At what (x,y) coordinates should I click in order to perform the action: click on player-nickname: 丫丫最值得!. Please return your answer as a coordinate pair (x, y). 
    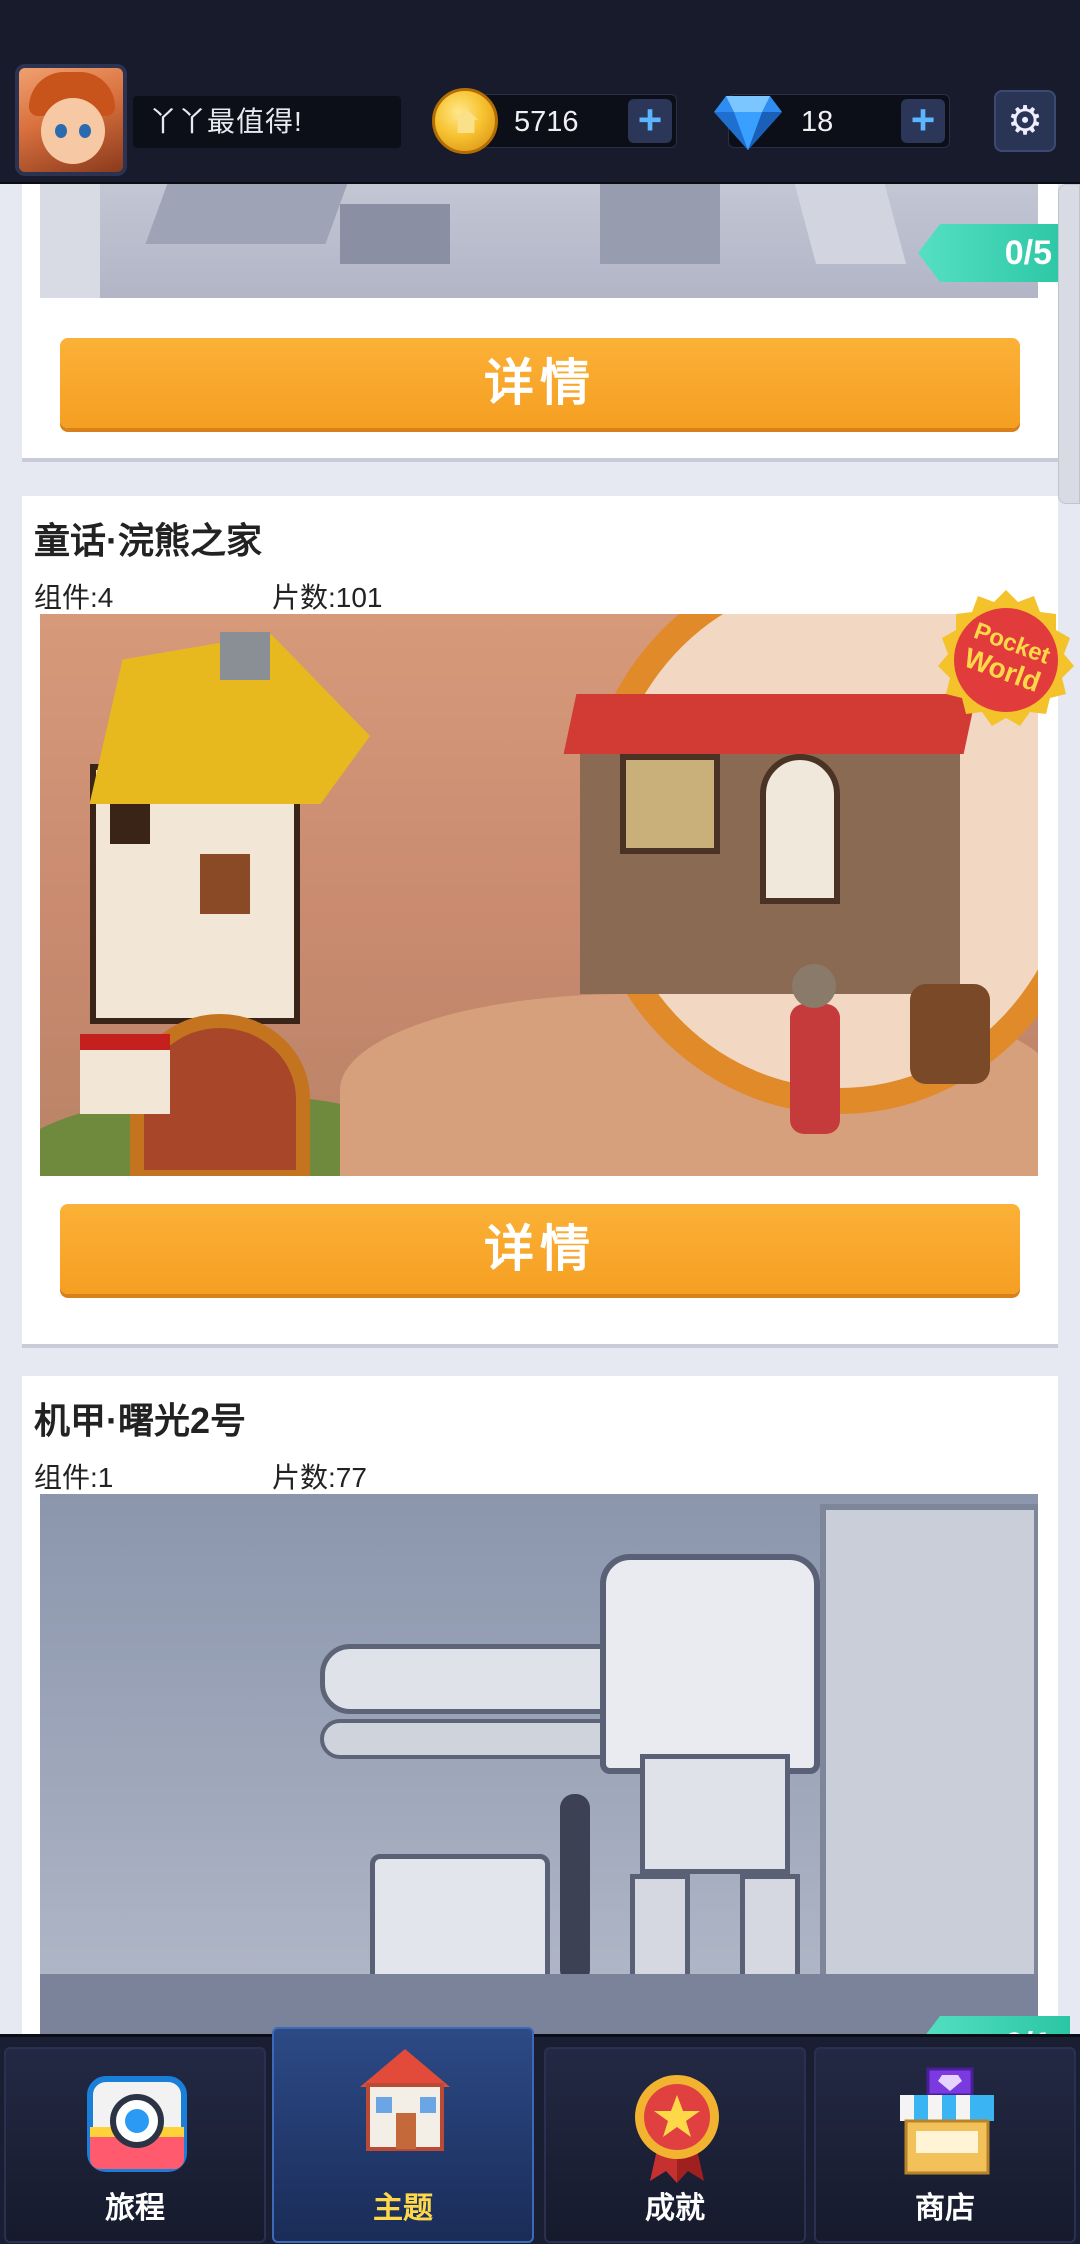
    Looking at the image, I should click on (267, 122).